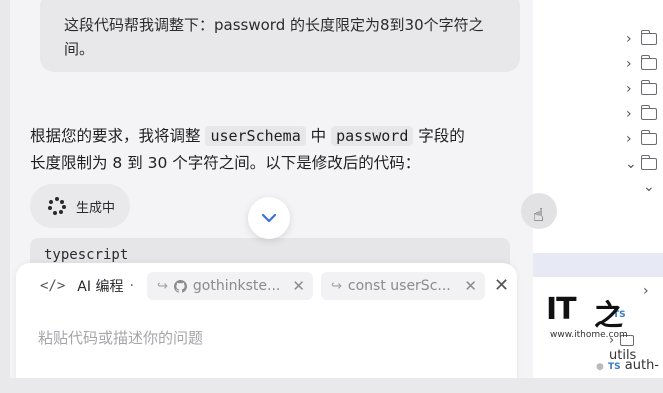 The image size is (663, 393). Describe the element at coordinates (180, 286) in the screenshot. I see `github-icon` at that location.